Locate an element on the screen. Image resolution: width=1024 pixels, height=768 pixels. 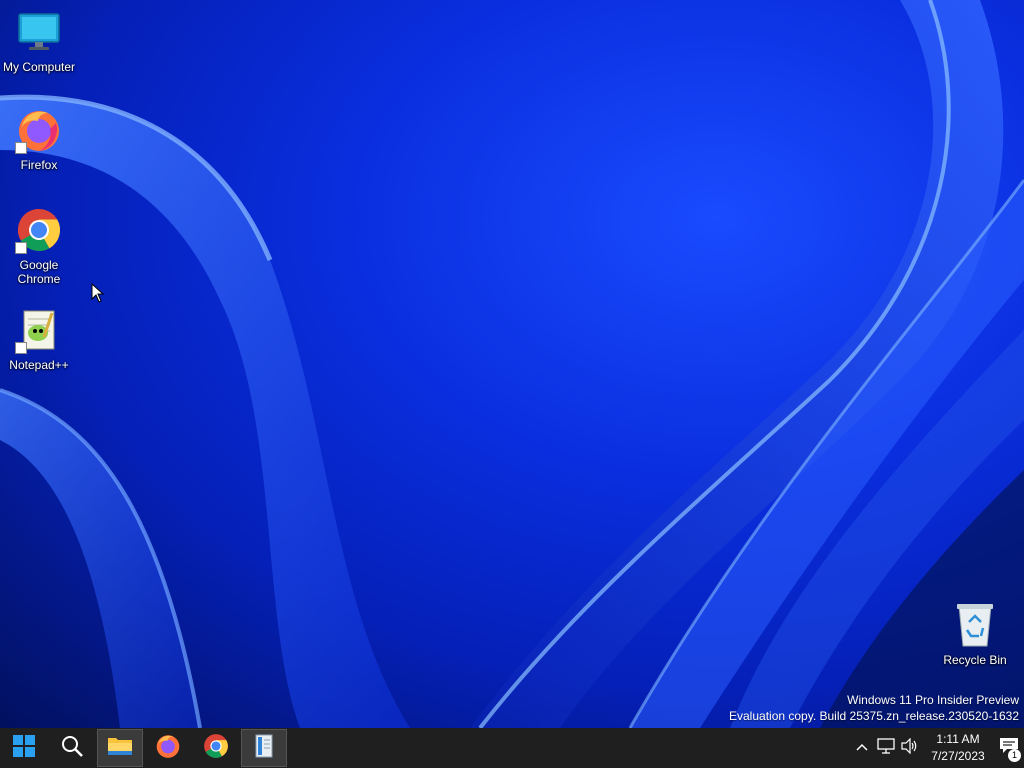
taskbar-app-window is located at coordinates (264, 748).